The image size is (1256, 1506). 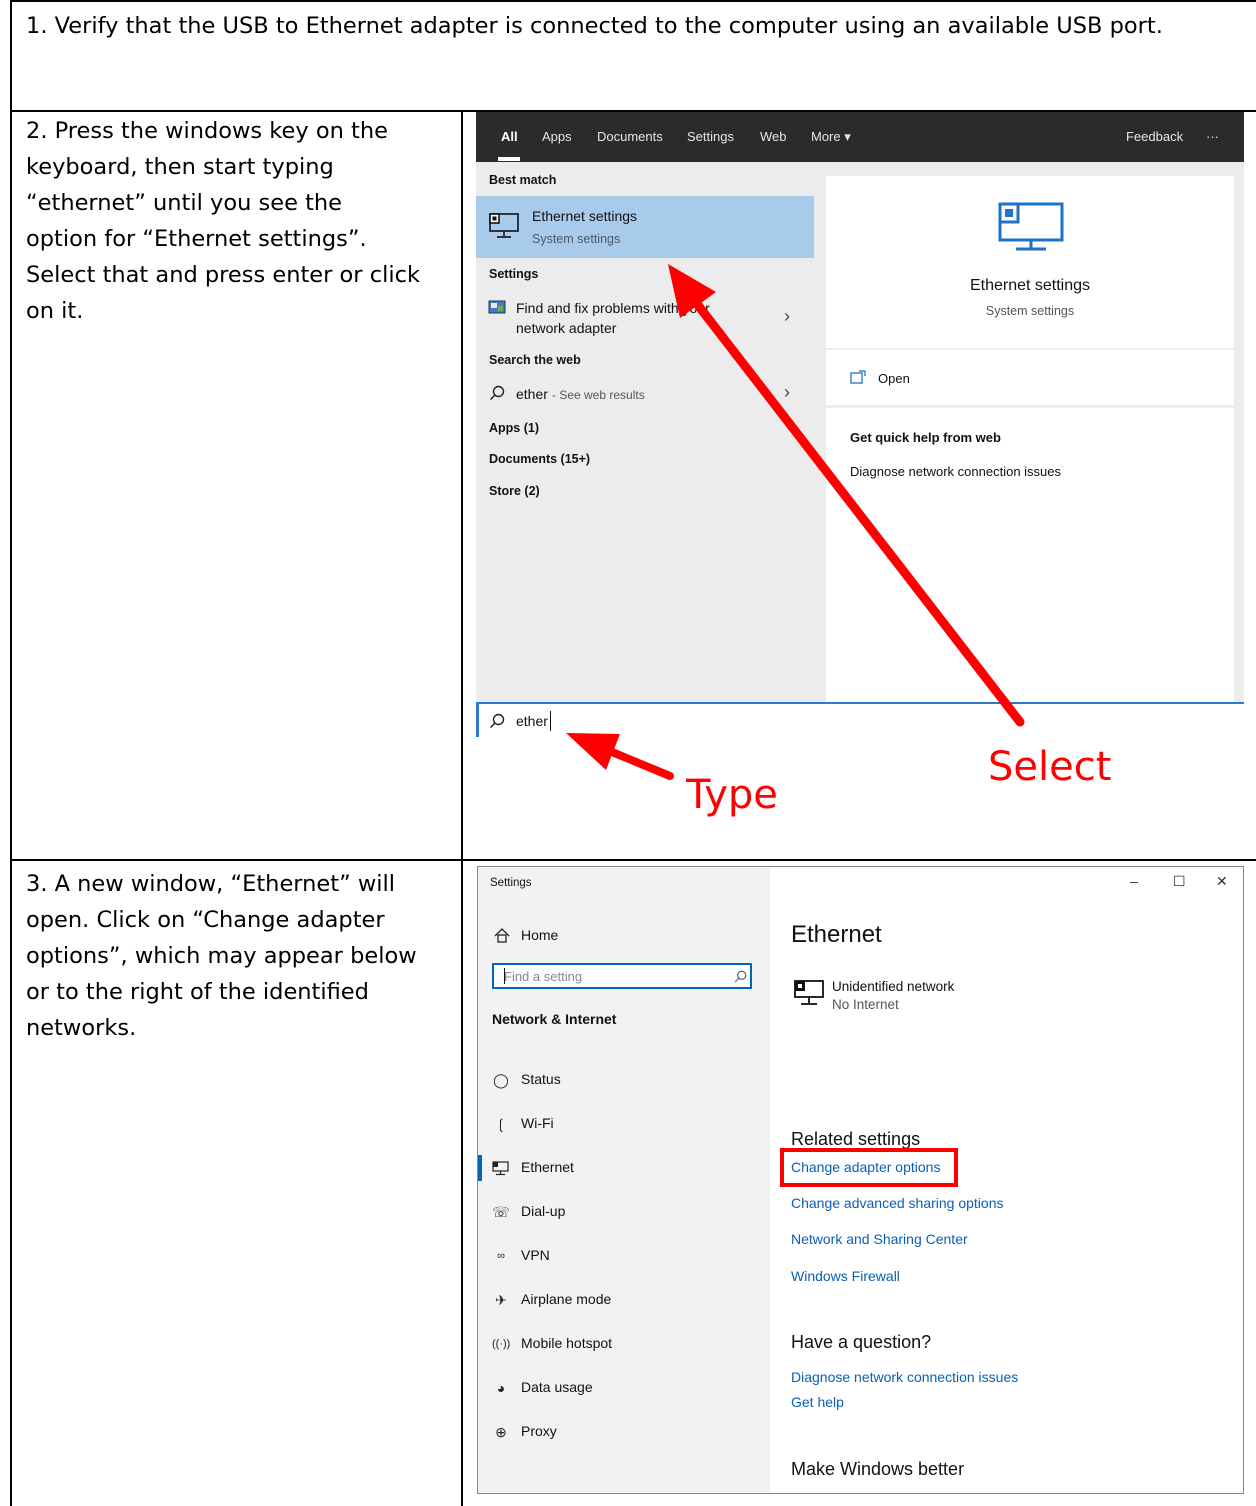 I want to click on active-indicator, so click(x=480, y=1168).